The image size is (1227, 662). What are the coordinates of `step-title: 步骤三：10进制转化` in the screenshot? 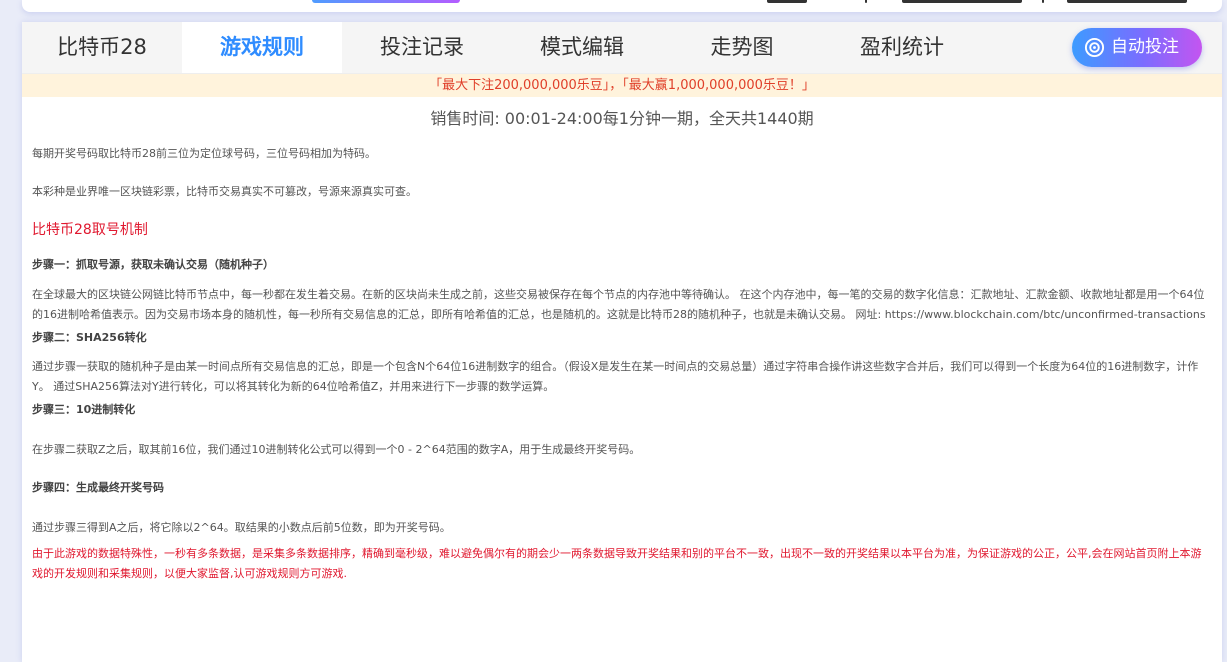 It's located at (84, 409).